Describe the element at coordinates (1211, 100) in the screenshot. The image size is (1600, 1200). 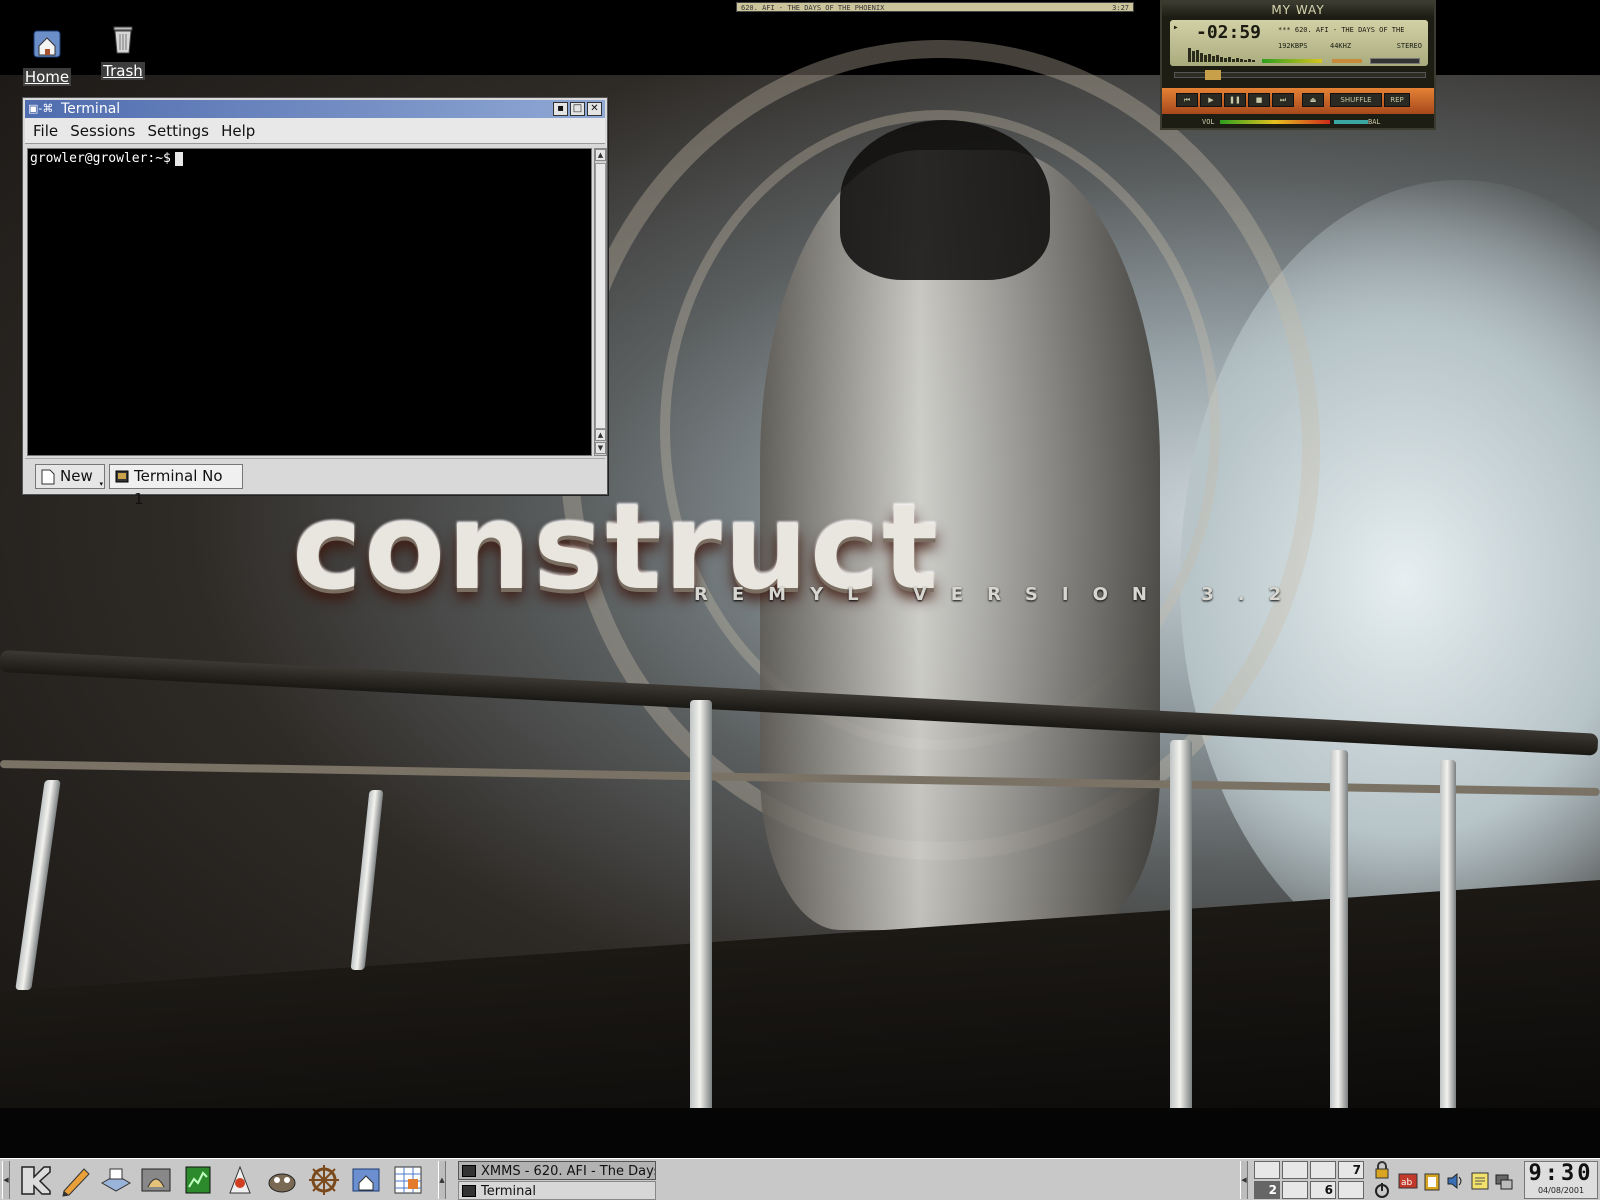
I see `play-button: ▶` at that location.